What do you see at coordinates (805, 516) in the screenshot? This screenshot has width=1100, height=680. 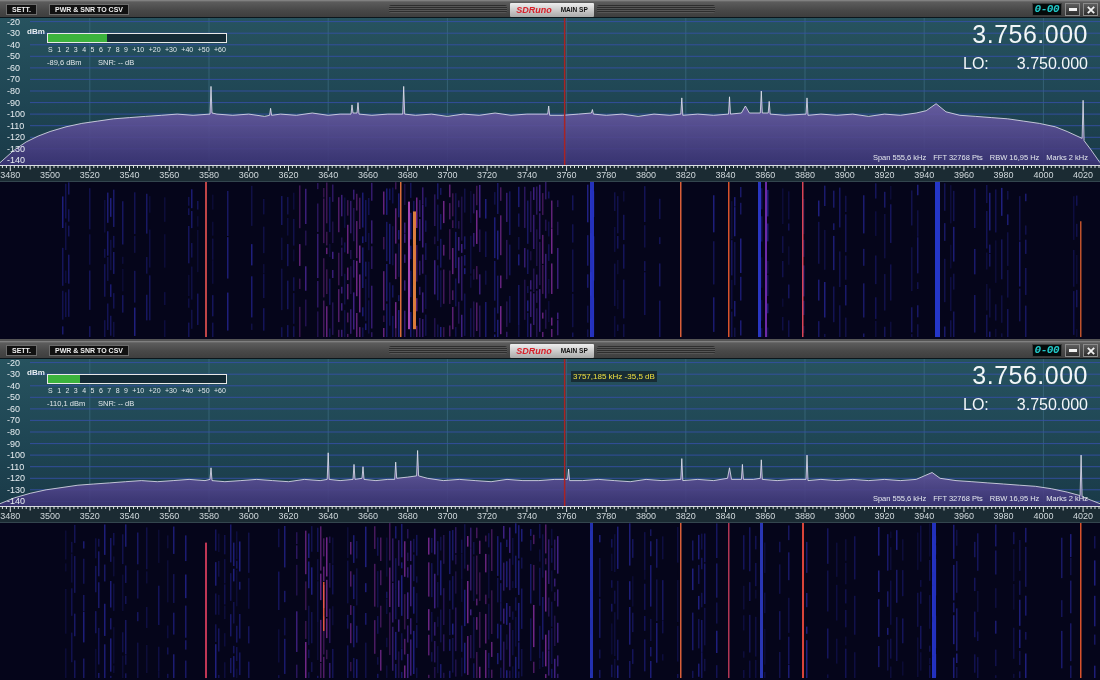 I see `frequency-scale-label: 3880` at bounding box center [805, 516].